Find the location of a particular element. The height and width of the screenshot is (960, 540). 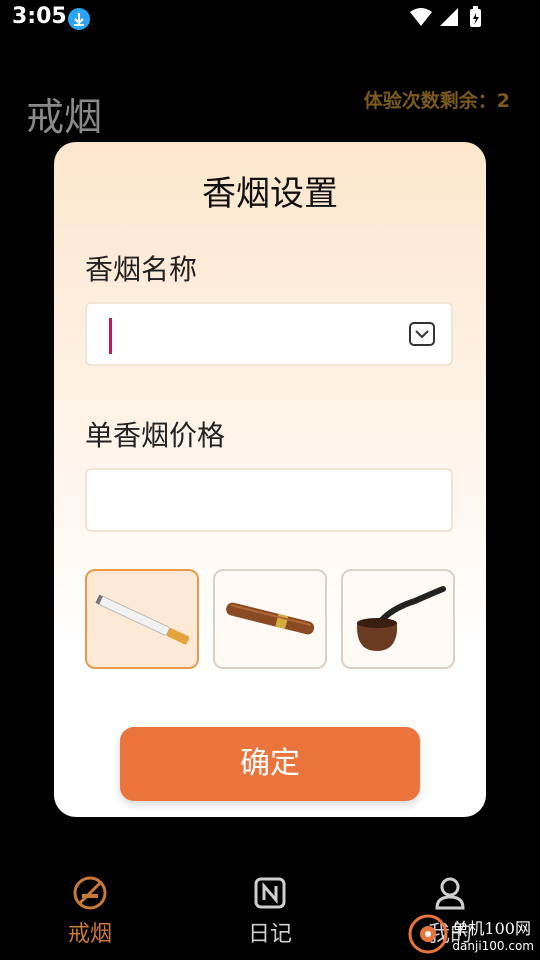

cigarette-name-label: 香烟名称 is located at coordinates (141, 269).